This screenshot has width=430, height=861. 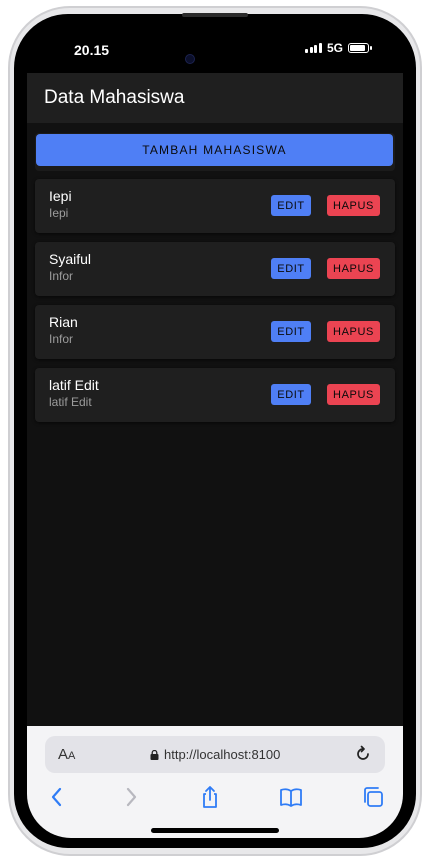 What do you see at coordinates (360, 48) in the screenshot?
I see `battery-icon` at bounding box center [360, 48].